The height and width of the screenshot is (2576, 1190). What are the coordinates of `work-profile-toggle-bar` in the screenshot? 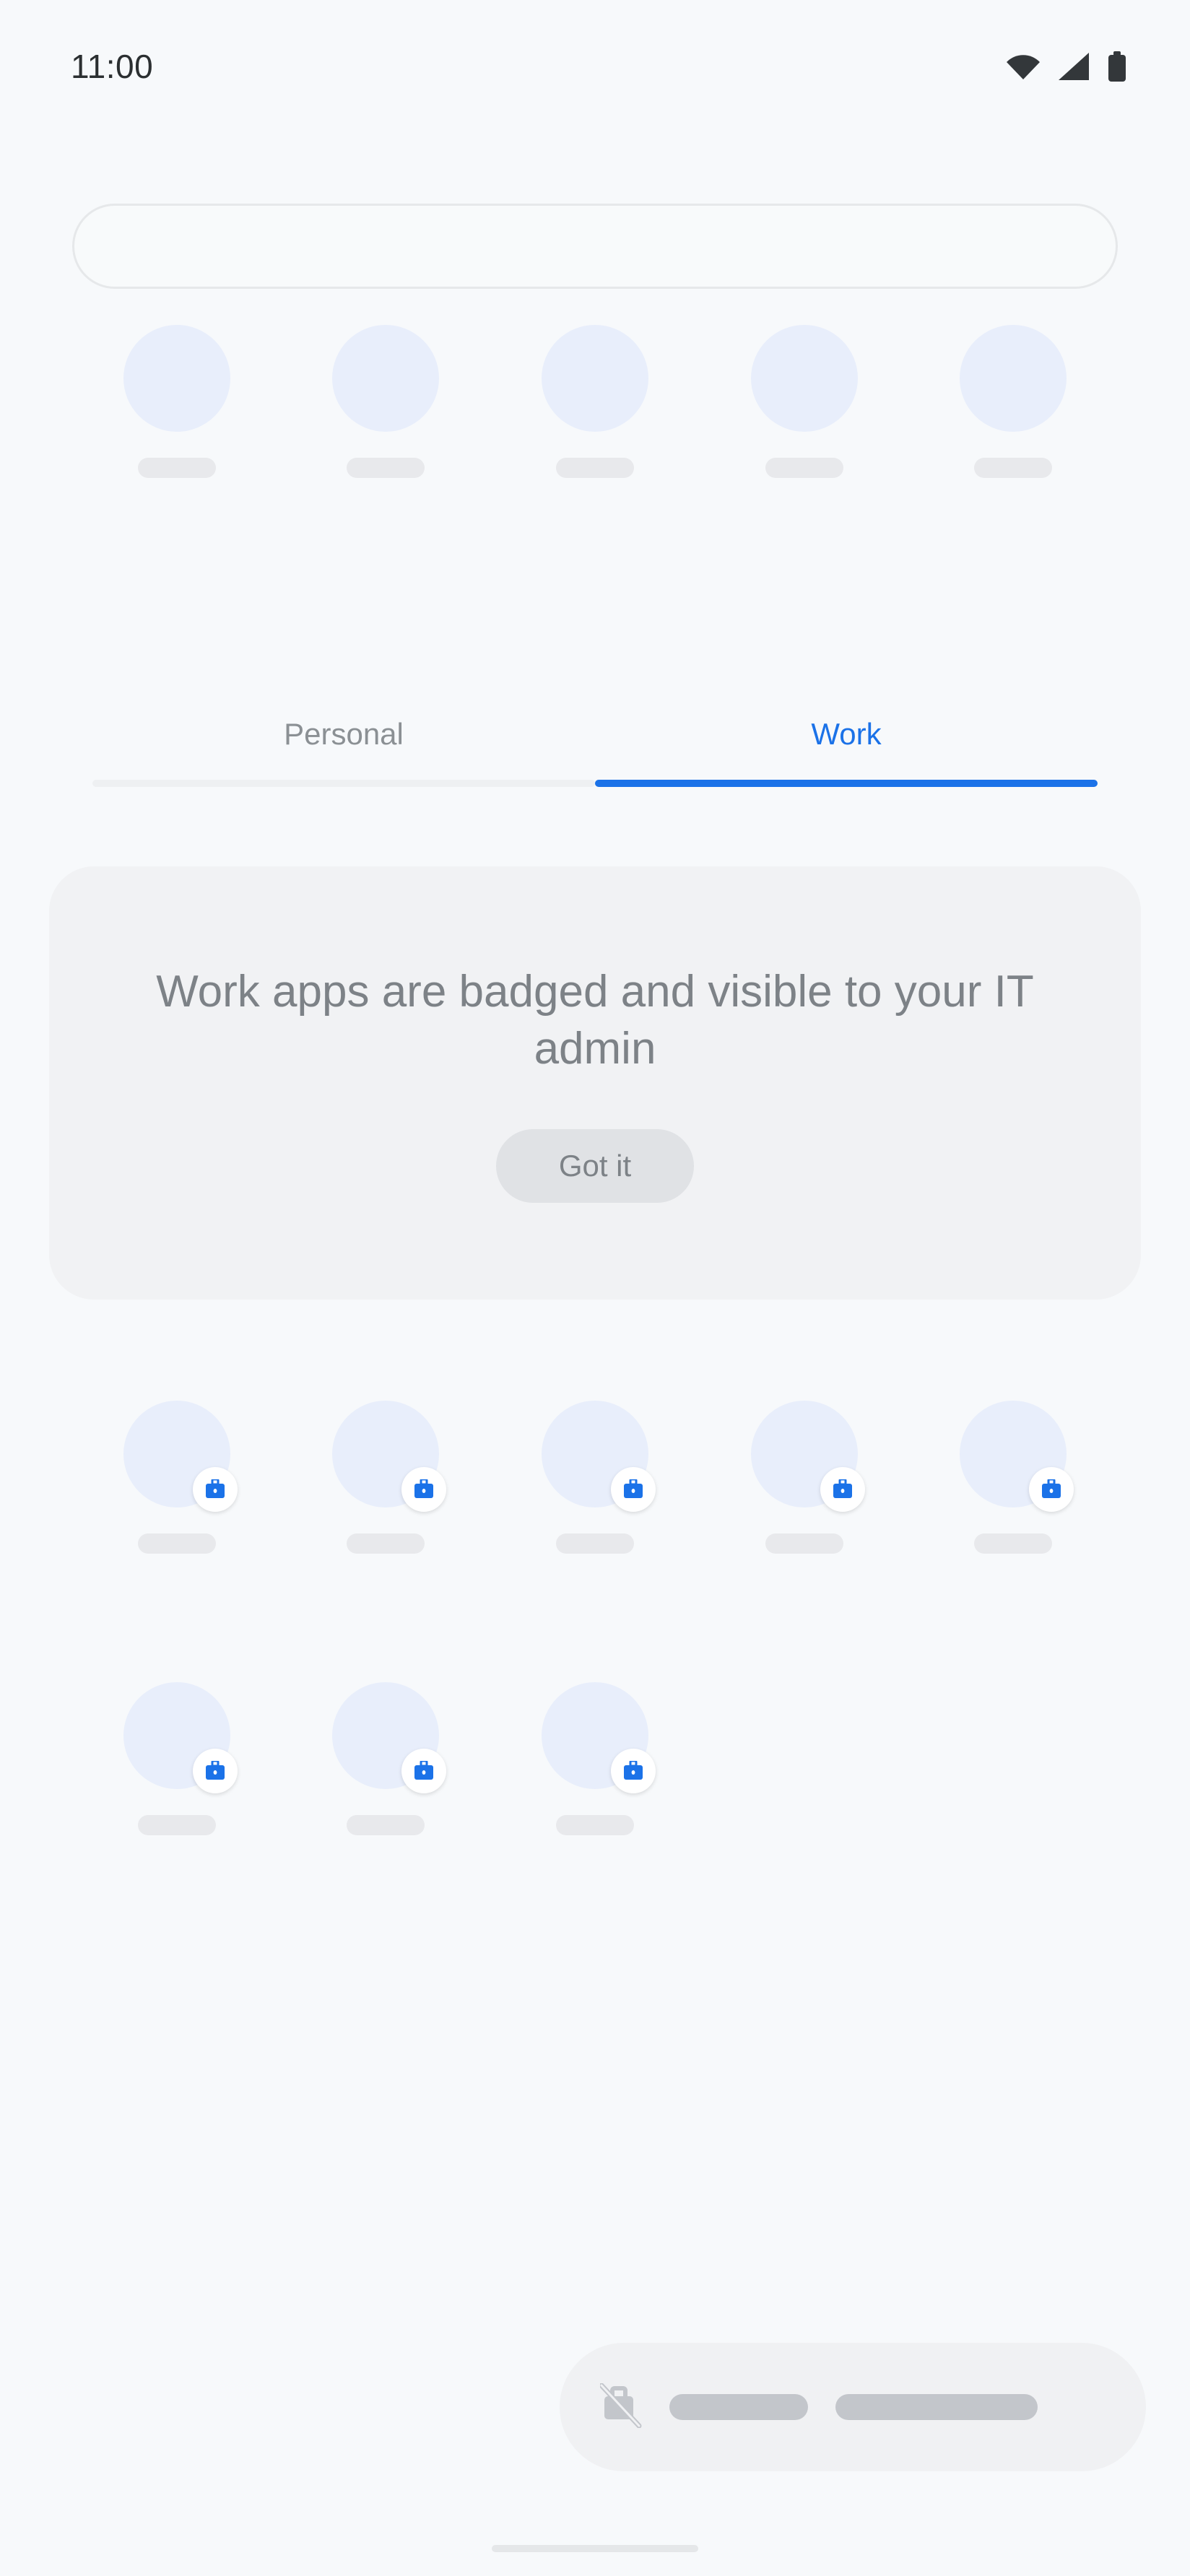 It's located at (853, 2407).